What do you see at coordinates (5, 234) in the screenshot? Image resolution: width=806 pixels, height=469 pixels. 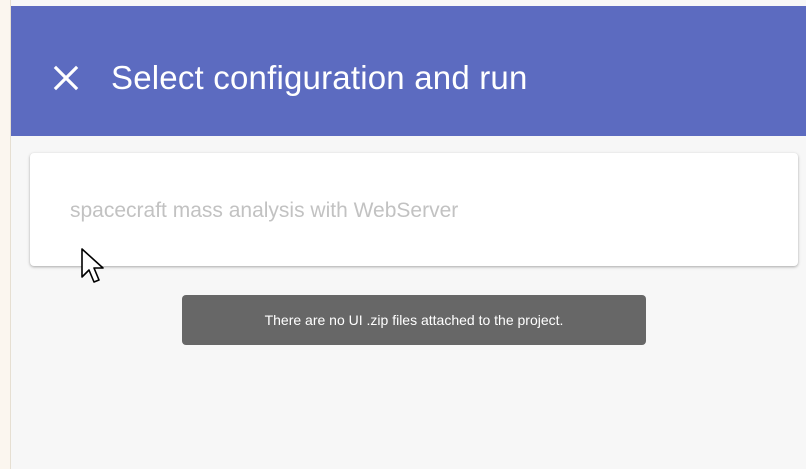 I see `window-edge` at bounding box center [5, 234].